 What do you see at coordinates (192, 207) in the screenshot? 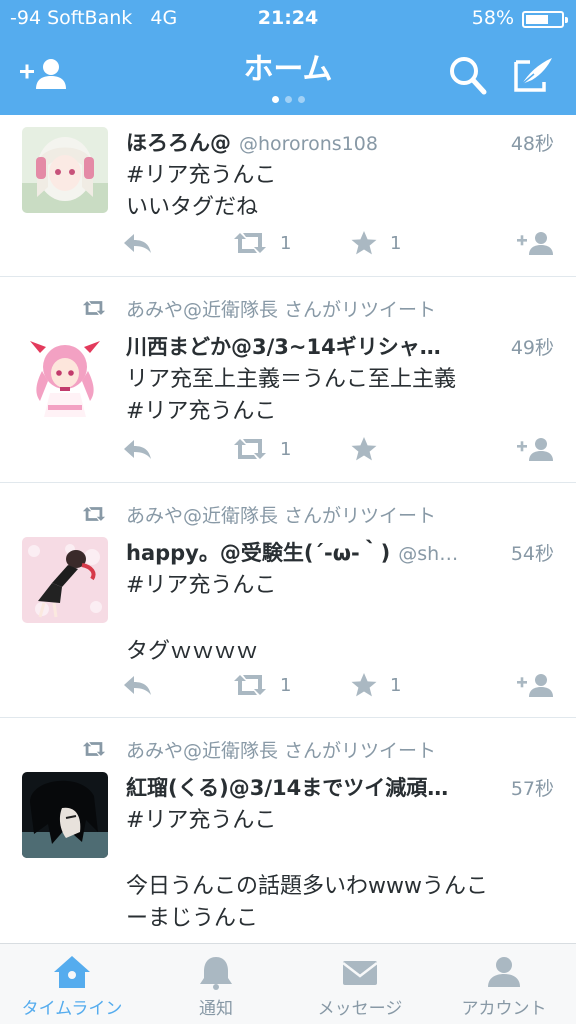
I see `tweet-text-line: いいタグだね` at bounding box center [192, 207].